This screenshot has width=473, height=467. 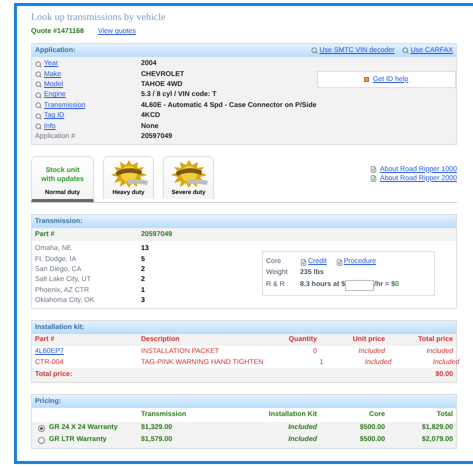 What do you see at coordinates (359, 285) in the screenshot?
I see `rate-input` at bounding box center [359, 285].